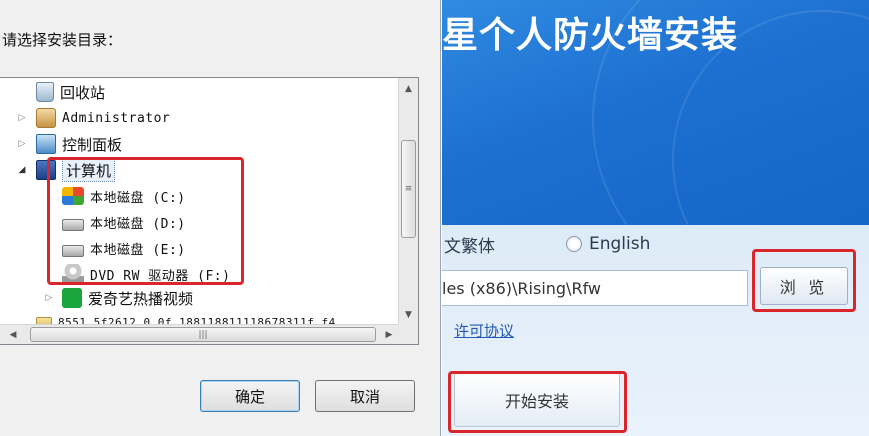 This screenshot has width=869, height=436. Describe the element at coordinates (46, 144) in the screenshot. I see `control-panel-icon` at that location.